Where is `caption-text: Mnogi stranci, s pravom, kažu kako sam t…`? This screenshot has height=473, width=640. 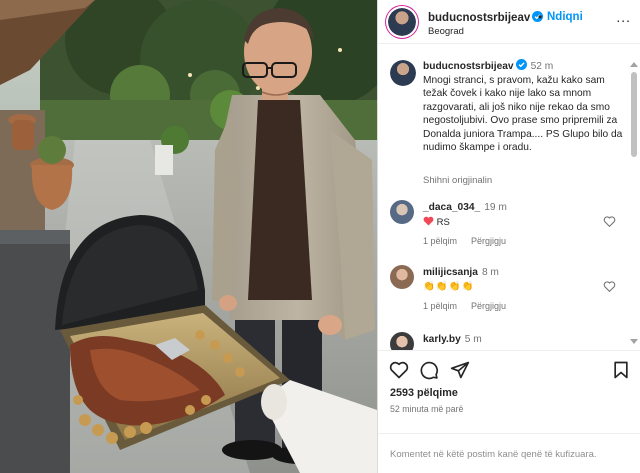 caption-text: Mnogi stranci, s pravom, kažu kako sam t… is located at coordinates (523, 114).